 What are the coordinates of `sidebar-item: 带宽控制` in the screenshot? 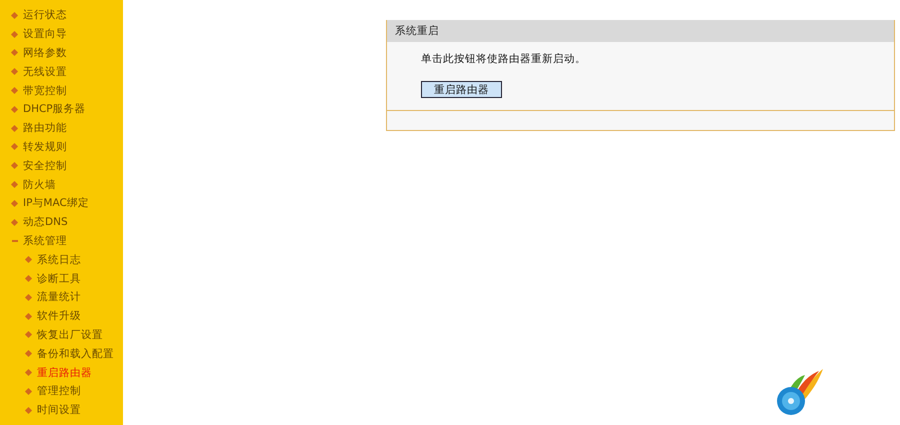 It's located at (61, 90).